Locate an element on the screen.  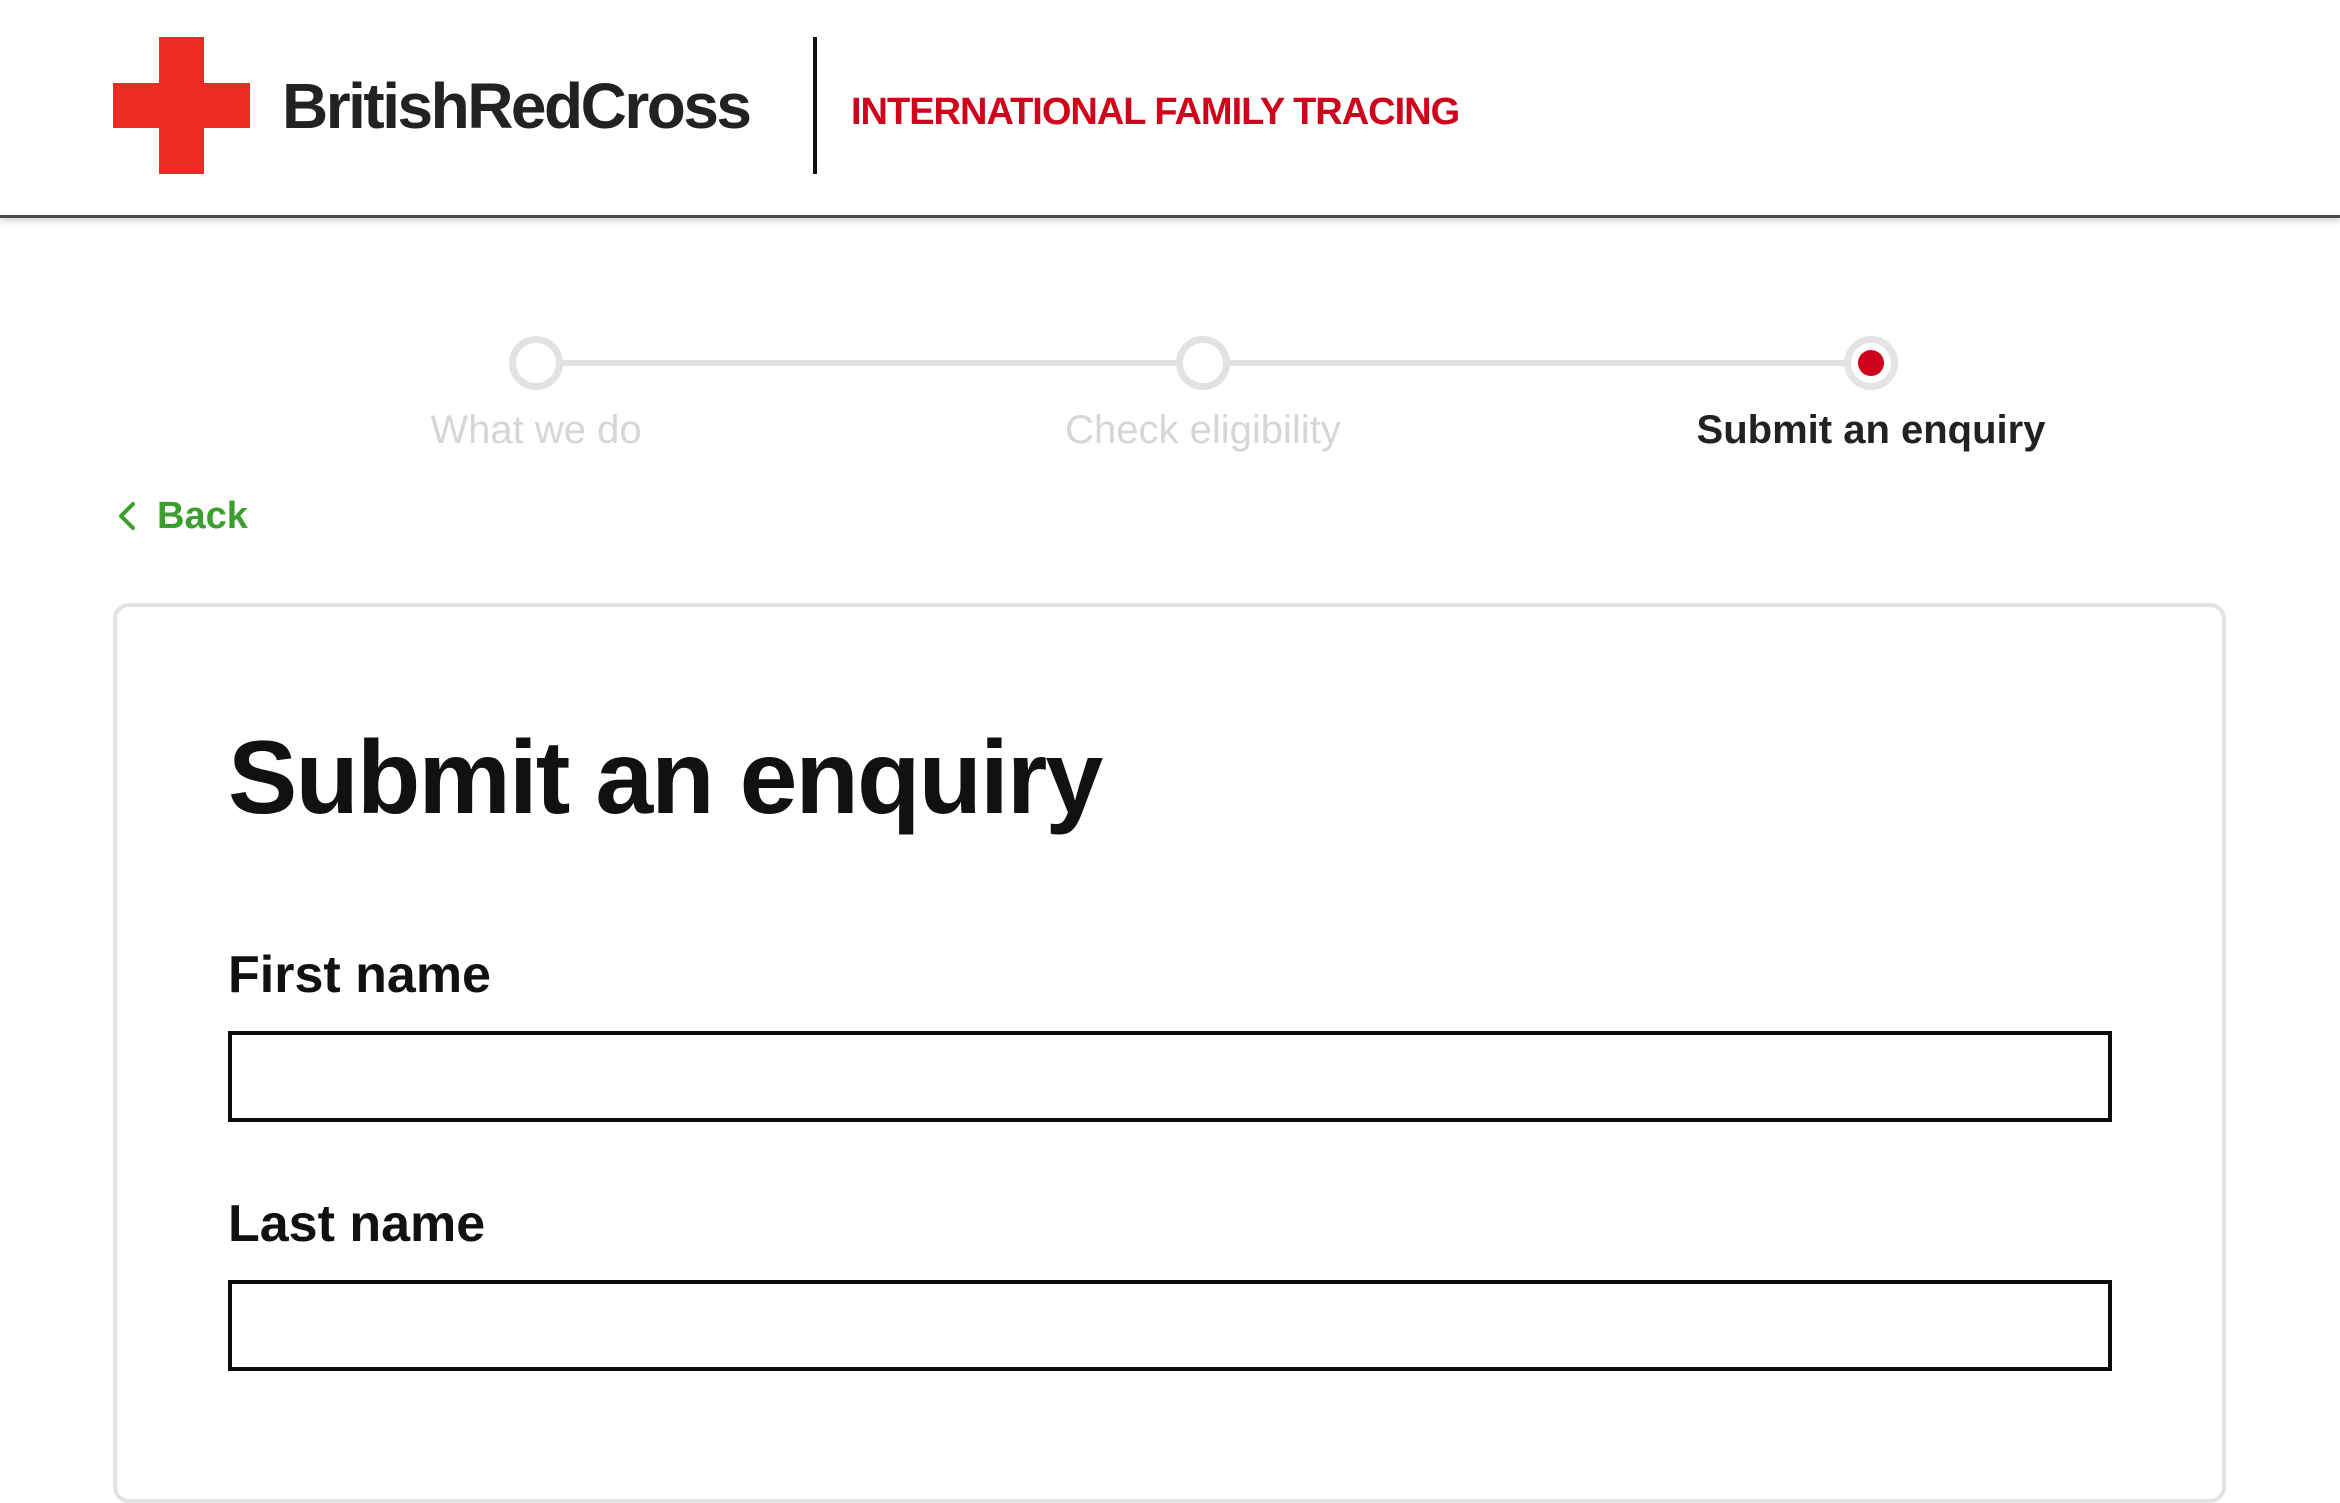
service-name: INTERNATIONAL FAMILY TRACING is located at coordinates (1155, 112).